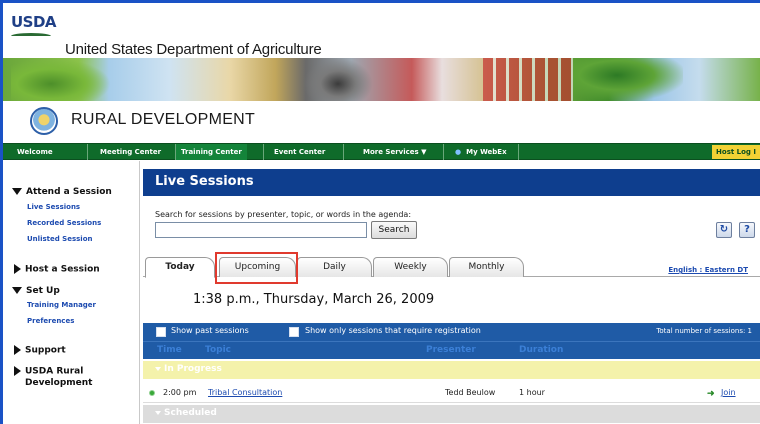 The image size is (760, 424). What do you see at coordinates (532, 392) in the screenshot?
I see `session-duration: 1 hour` at bounding box center [532, 392].